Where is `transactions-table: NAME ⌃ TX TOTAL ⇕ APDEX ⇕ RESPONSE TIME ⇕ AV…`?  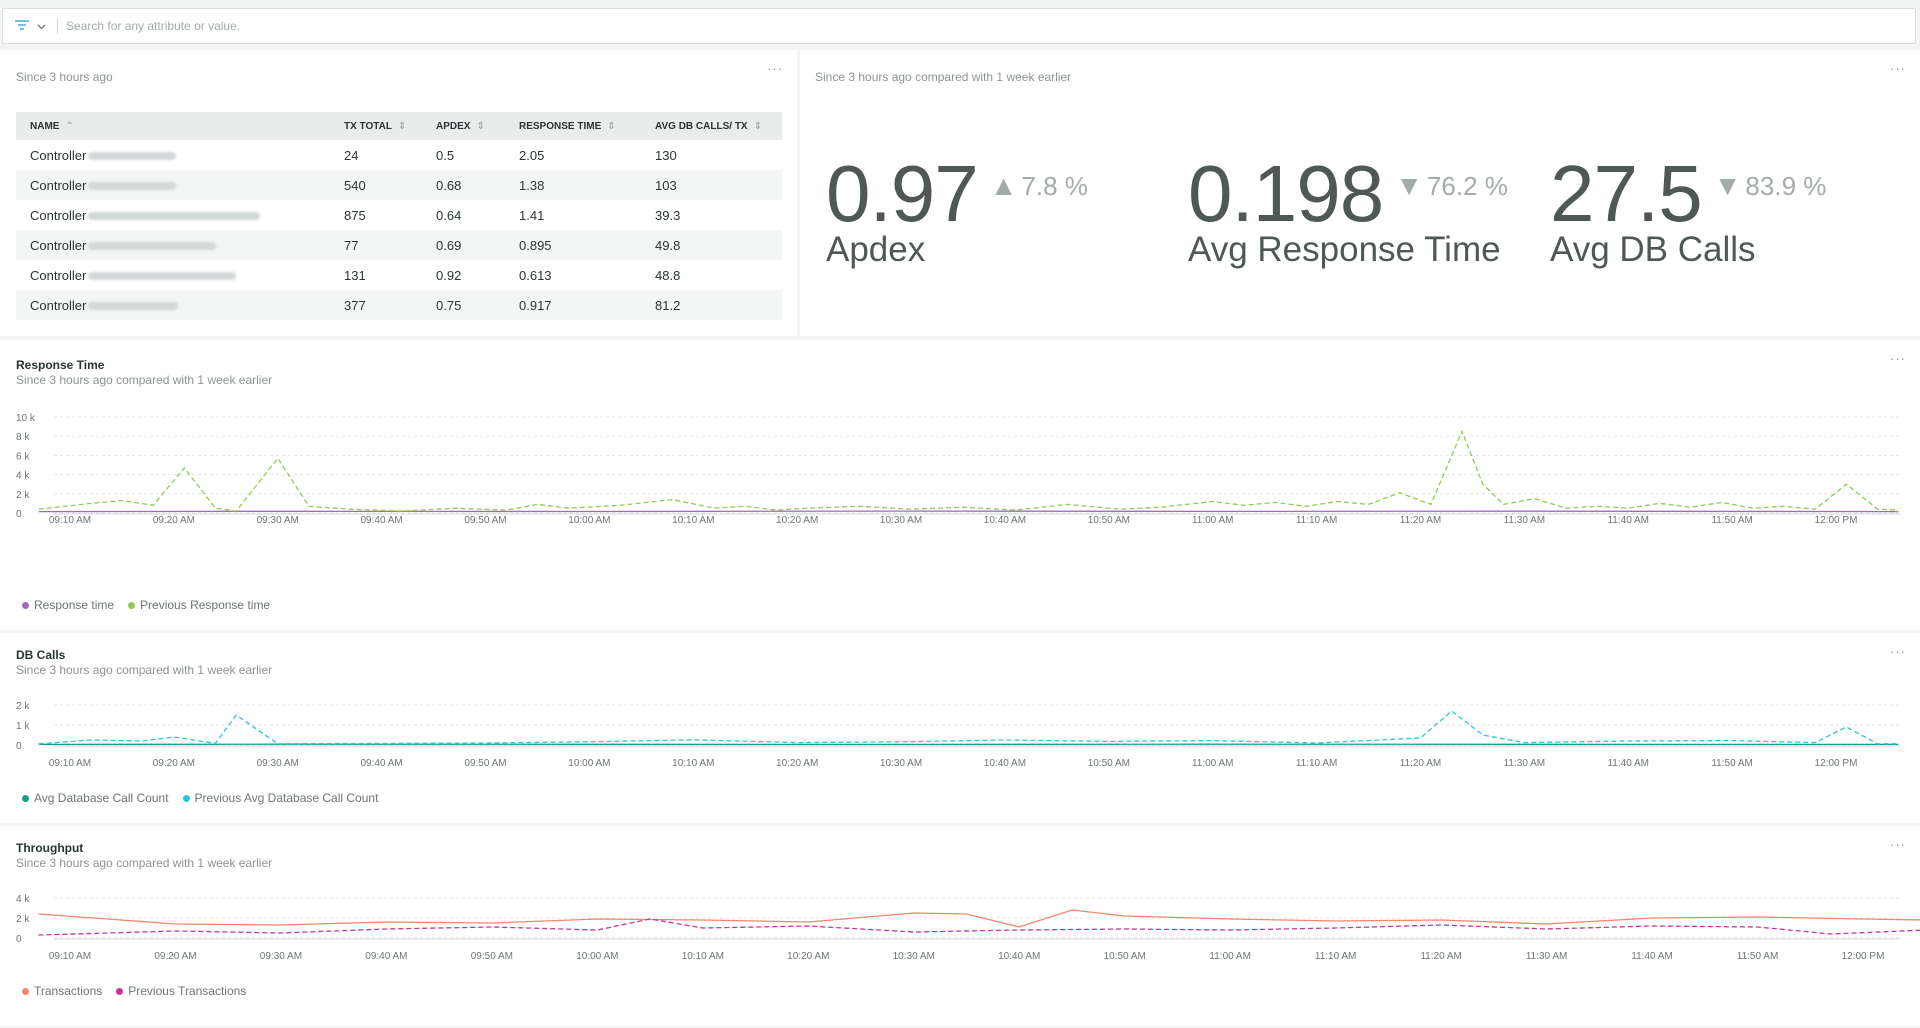
transactions-table: NAME ⌃ TX TOTAL ⇕ APDEX ⇕ RESPONSE TIME ⇕ AV… is located at coordinates (399, 216).